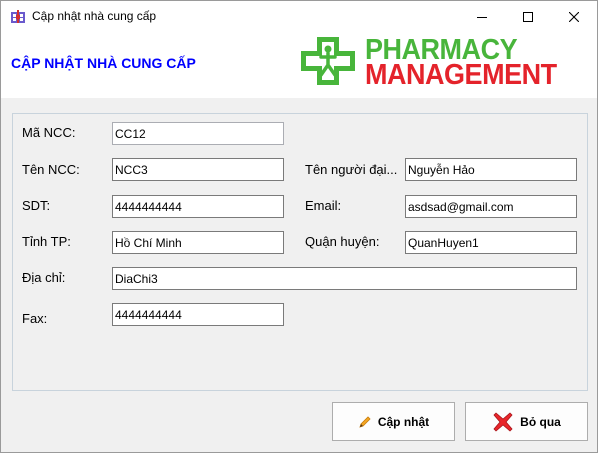 Image resolution: width=598 pixels, height=453 pixels. Describe the element at coordinates (198, 133) in the screenshot. I see `ma-ncc-field: CC12` at that location.